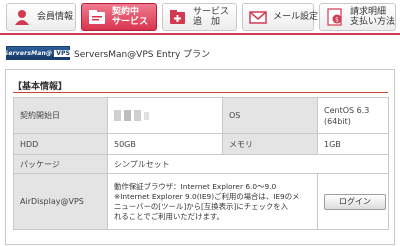 This screenshot has height=246, width=400. Describe the element at coordinates (353, 144) in the screenshot. I see `memory-value: 1GB` at that location.